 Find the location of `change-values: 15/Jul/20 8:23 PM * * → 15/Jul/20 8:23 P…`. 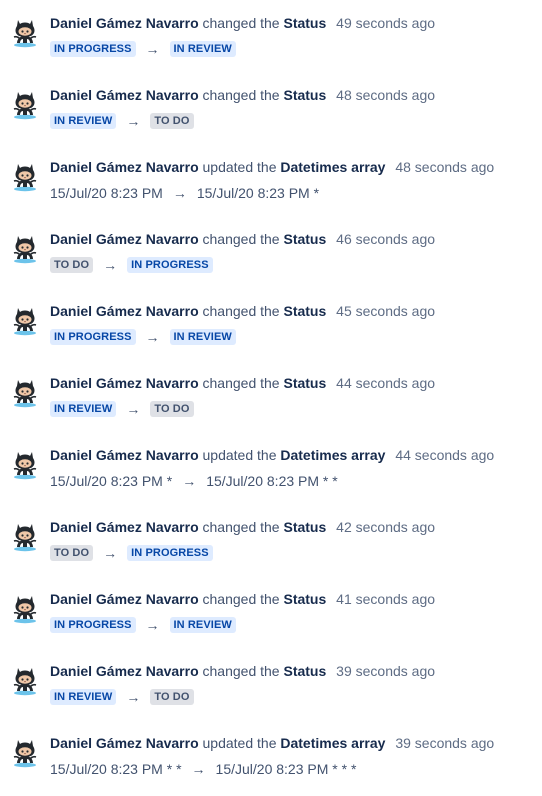

change-values: 15/Jul/20 8:23 PM * * → 15/Jul/20 8:23 P… is located at coordinates (203, 769).